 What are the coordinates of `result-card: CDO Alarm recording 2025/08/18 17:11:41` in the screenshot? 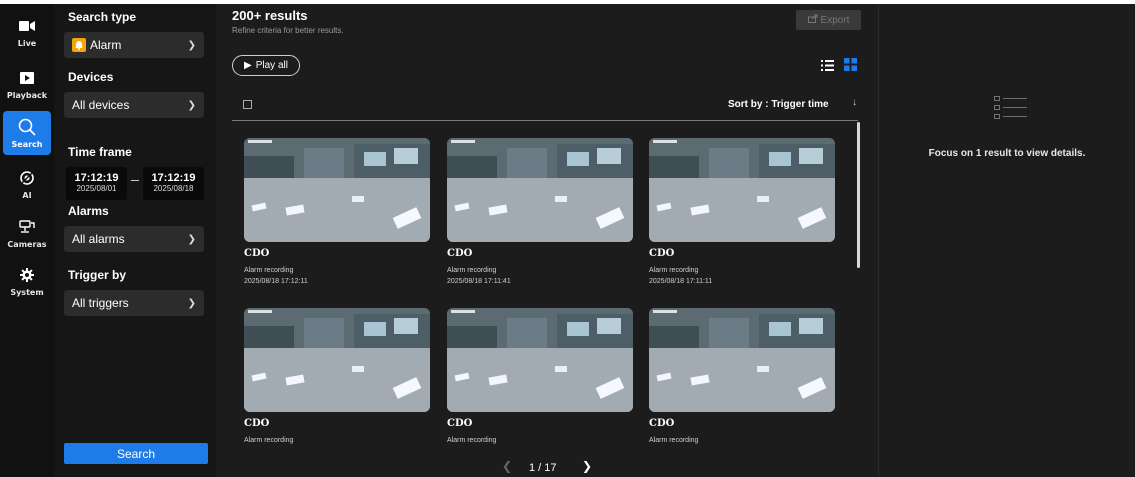 It's located at (540, 211).